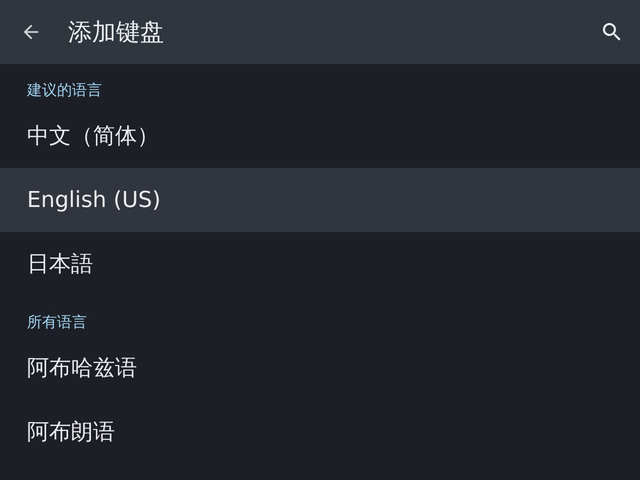 This screenshot has height=480, width=640. I want to click on section-header: 所有语言, so click(57, 322).